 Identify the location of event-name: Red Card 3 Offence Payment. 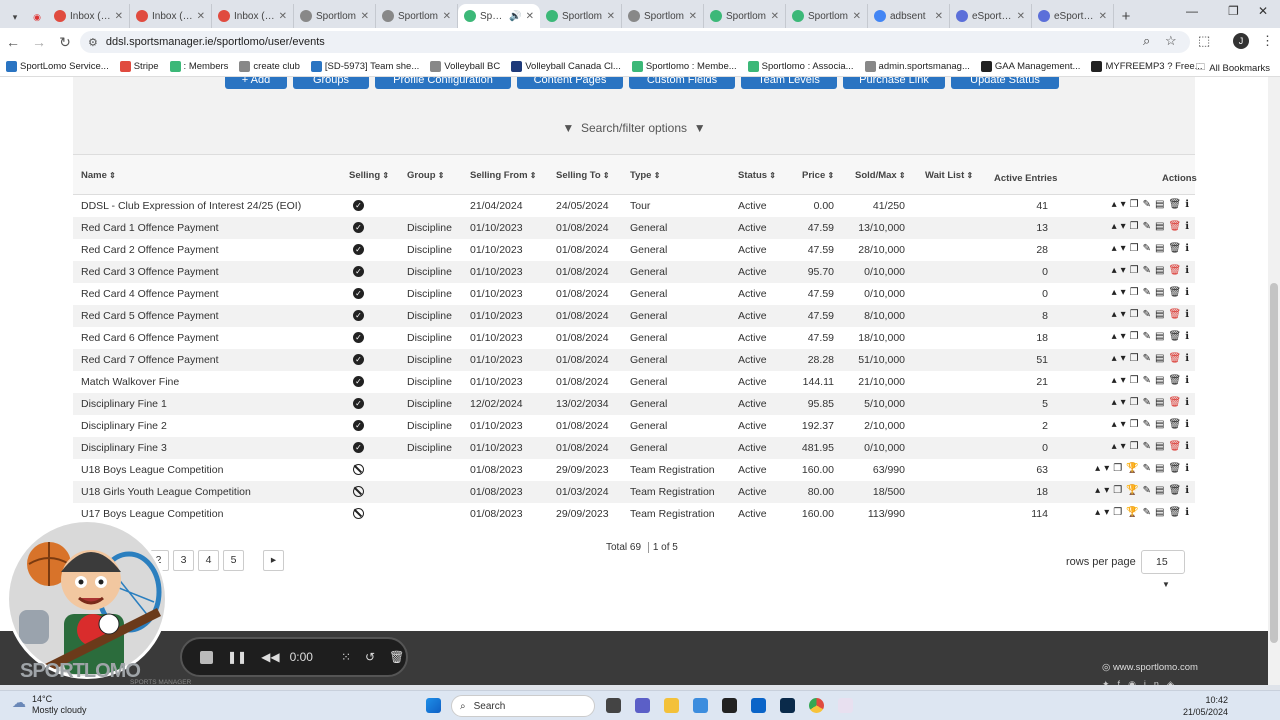
(150, 272).